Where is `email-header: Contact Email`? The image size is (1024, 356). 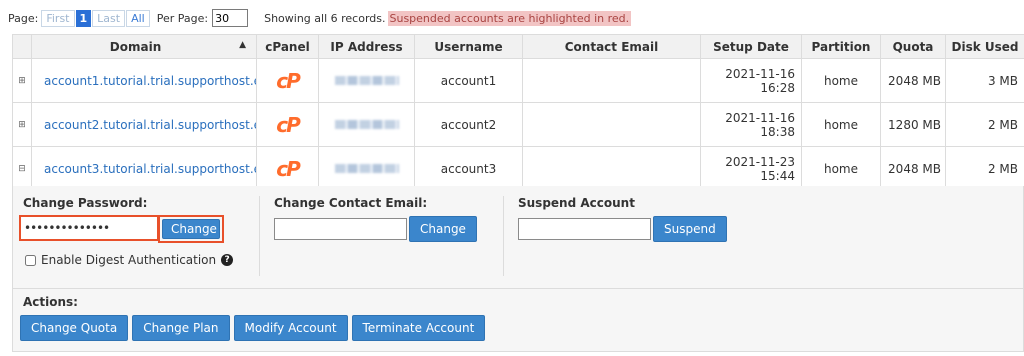 email-header: Contact Email is located at coordinates (611, 46).